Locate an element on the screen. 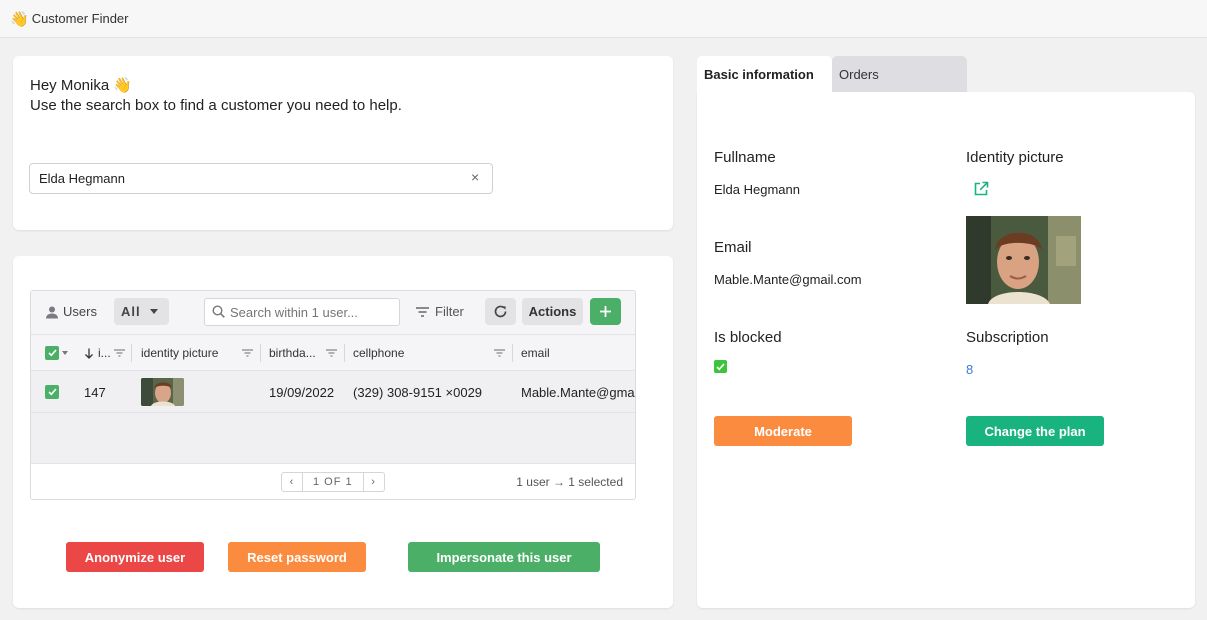 This screenshot has width=1207, height=620. sort-desc-icon is located at coordinates (89, 353).